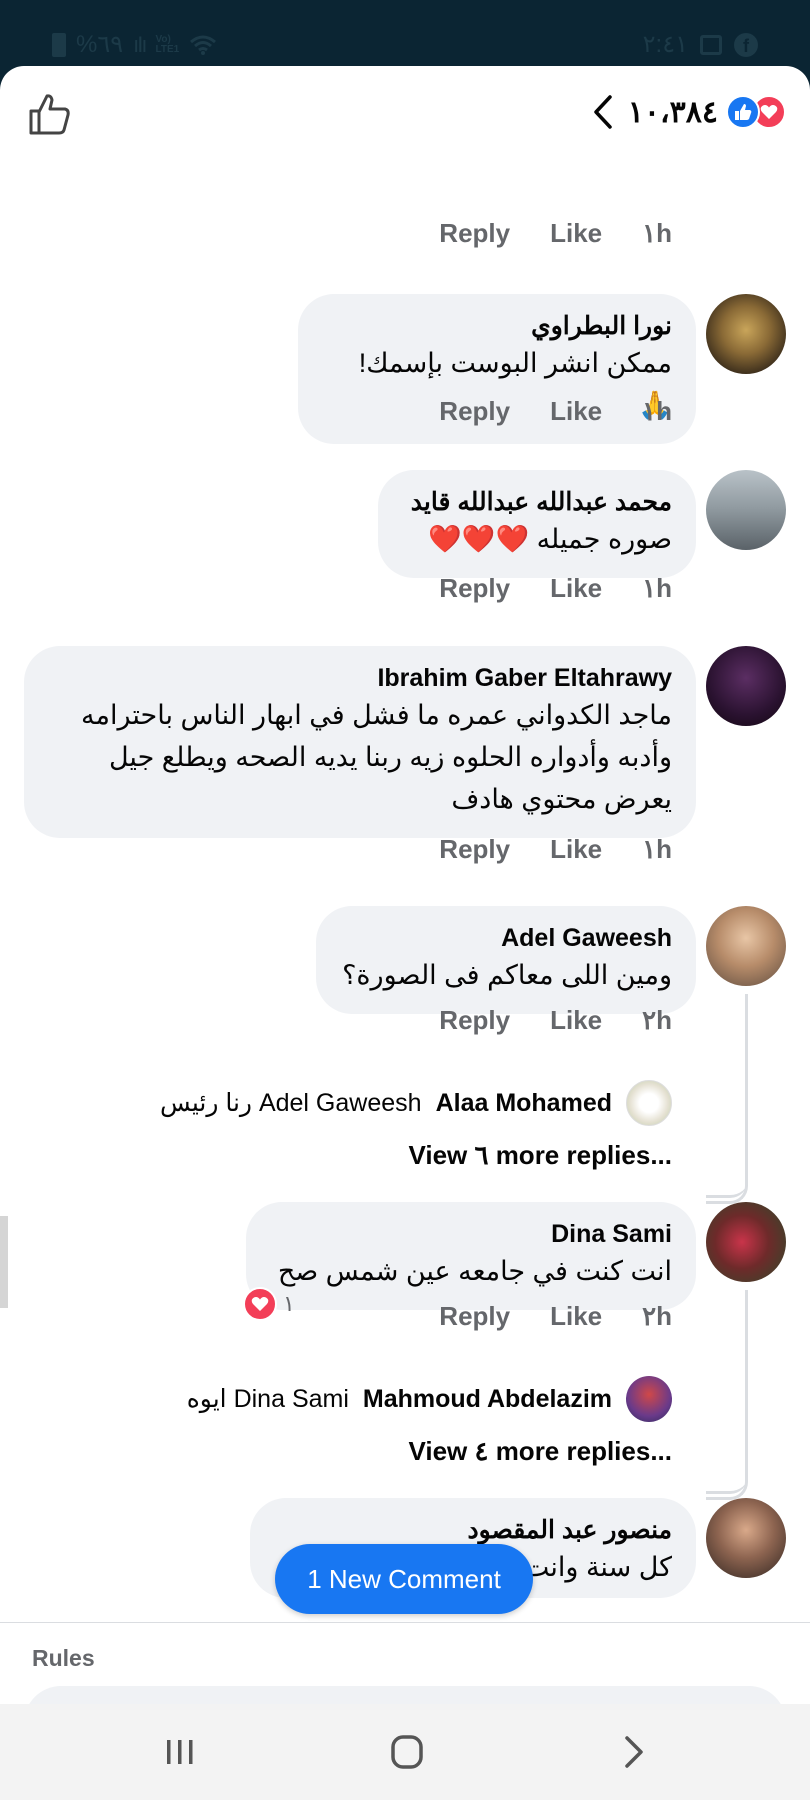  What do you see at coordinates (260, 1304) in the screenshot?
I see `heart-reaction-icon` at bounding box center [260, 1304].